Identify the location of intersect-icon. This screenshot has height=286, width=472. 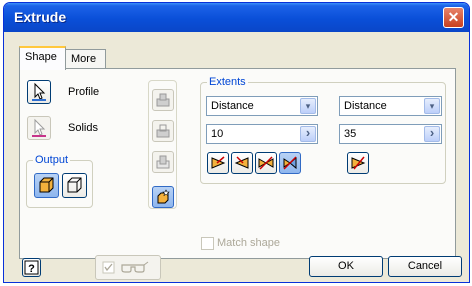
(163, 162).